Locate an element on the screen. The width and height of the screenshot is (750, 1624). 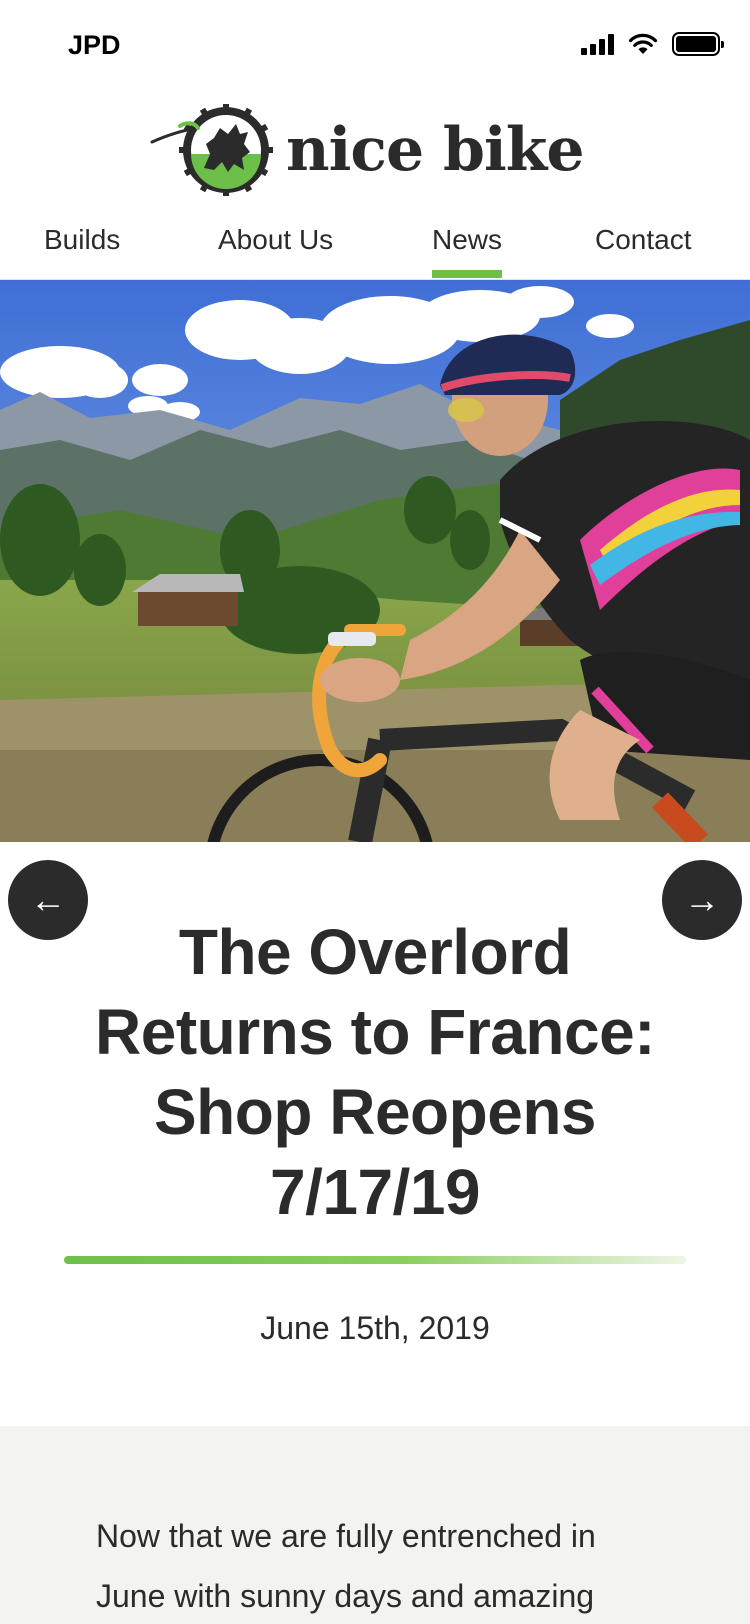
dragon-gear-logo-icon is located at coordinates (211, 150).